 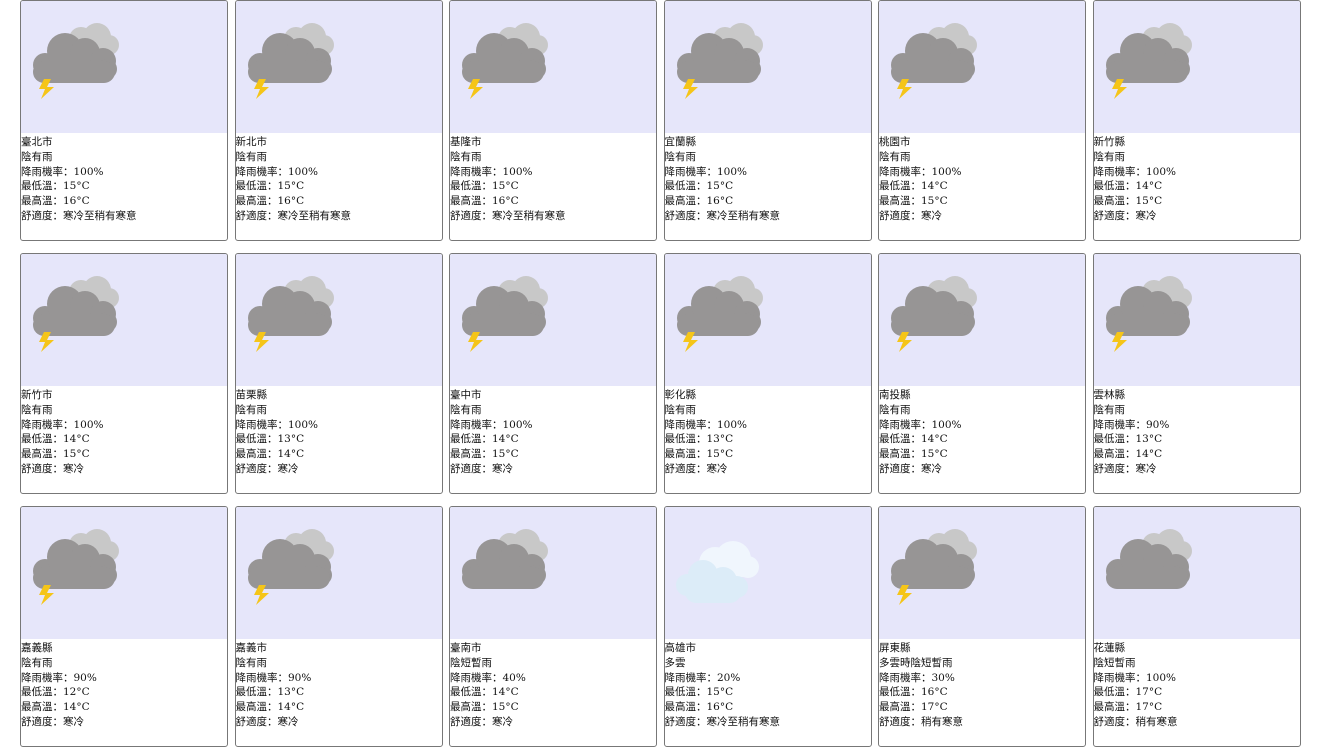 I want to click on city-name: 桃園市, so click(x=895, y=142).